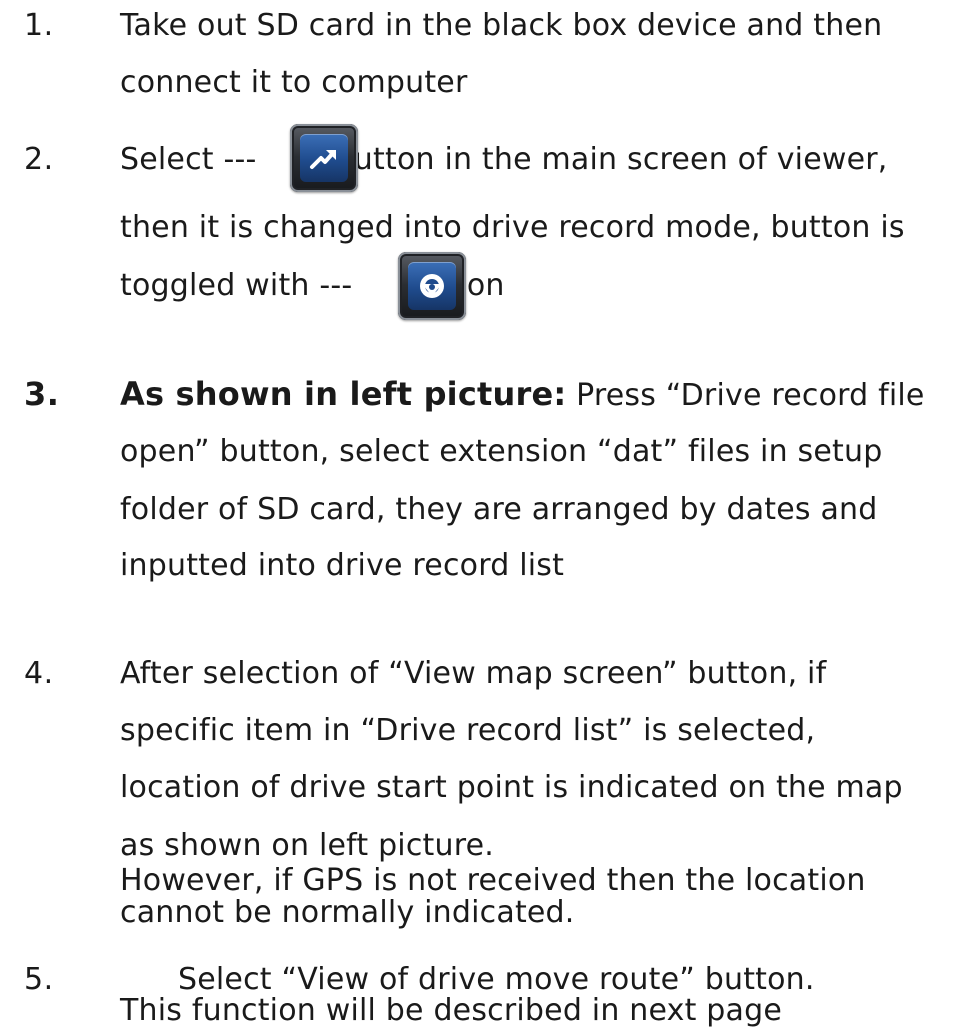 The image size is (968, 1029). Describe the element at coordinates (745, 395) in the screenshot. I see `step-3-line-1-rest: Press “Drive record file` at that location.